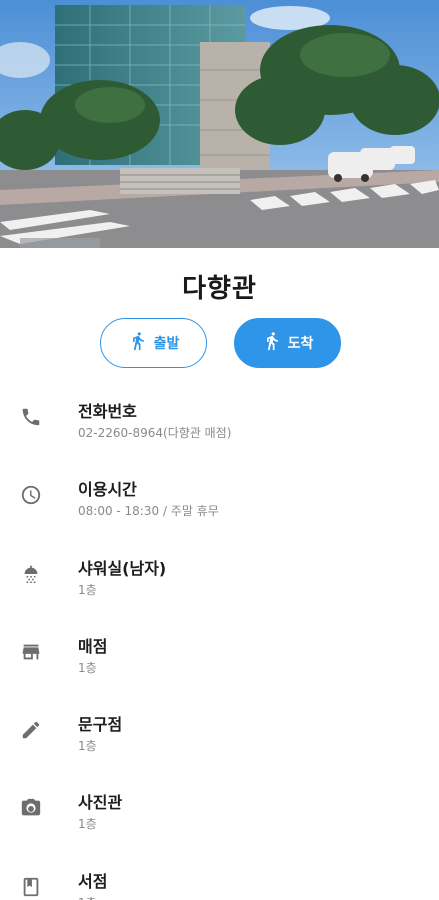 This screenshot has width=439, height=900. What do you see at coordinates (219, 810) in the screenshot?
I see `info-row-photo-studio: 사진관 1층` at bounding box center [219, 810].